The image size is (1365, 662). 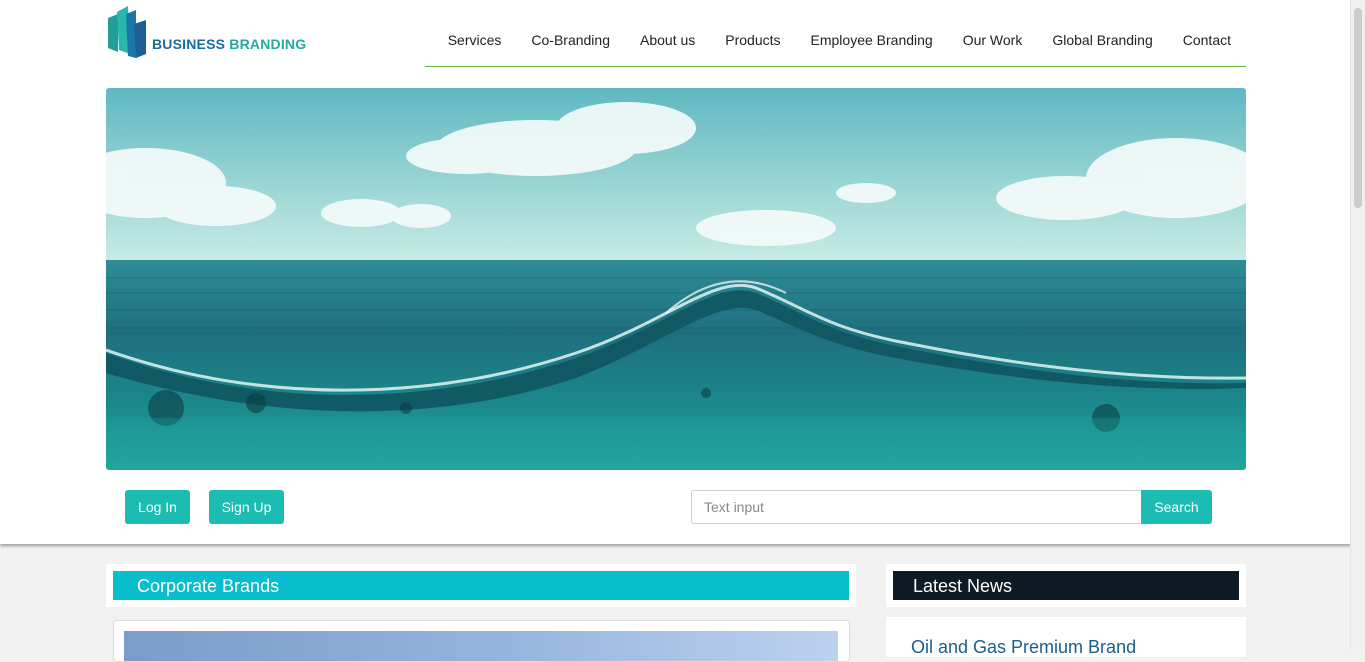 I want to click on corporate-brands-panel: Corporate Brands, so click(x=481, y=585).